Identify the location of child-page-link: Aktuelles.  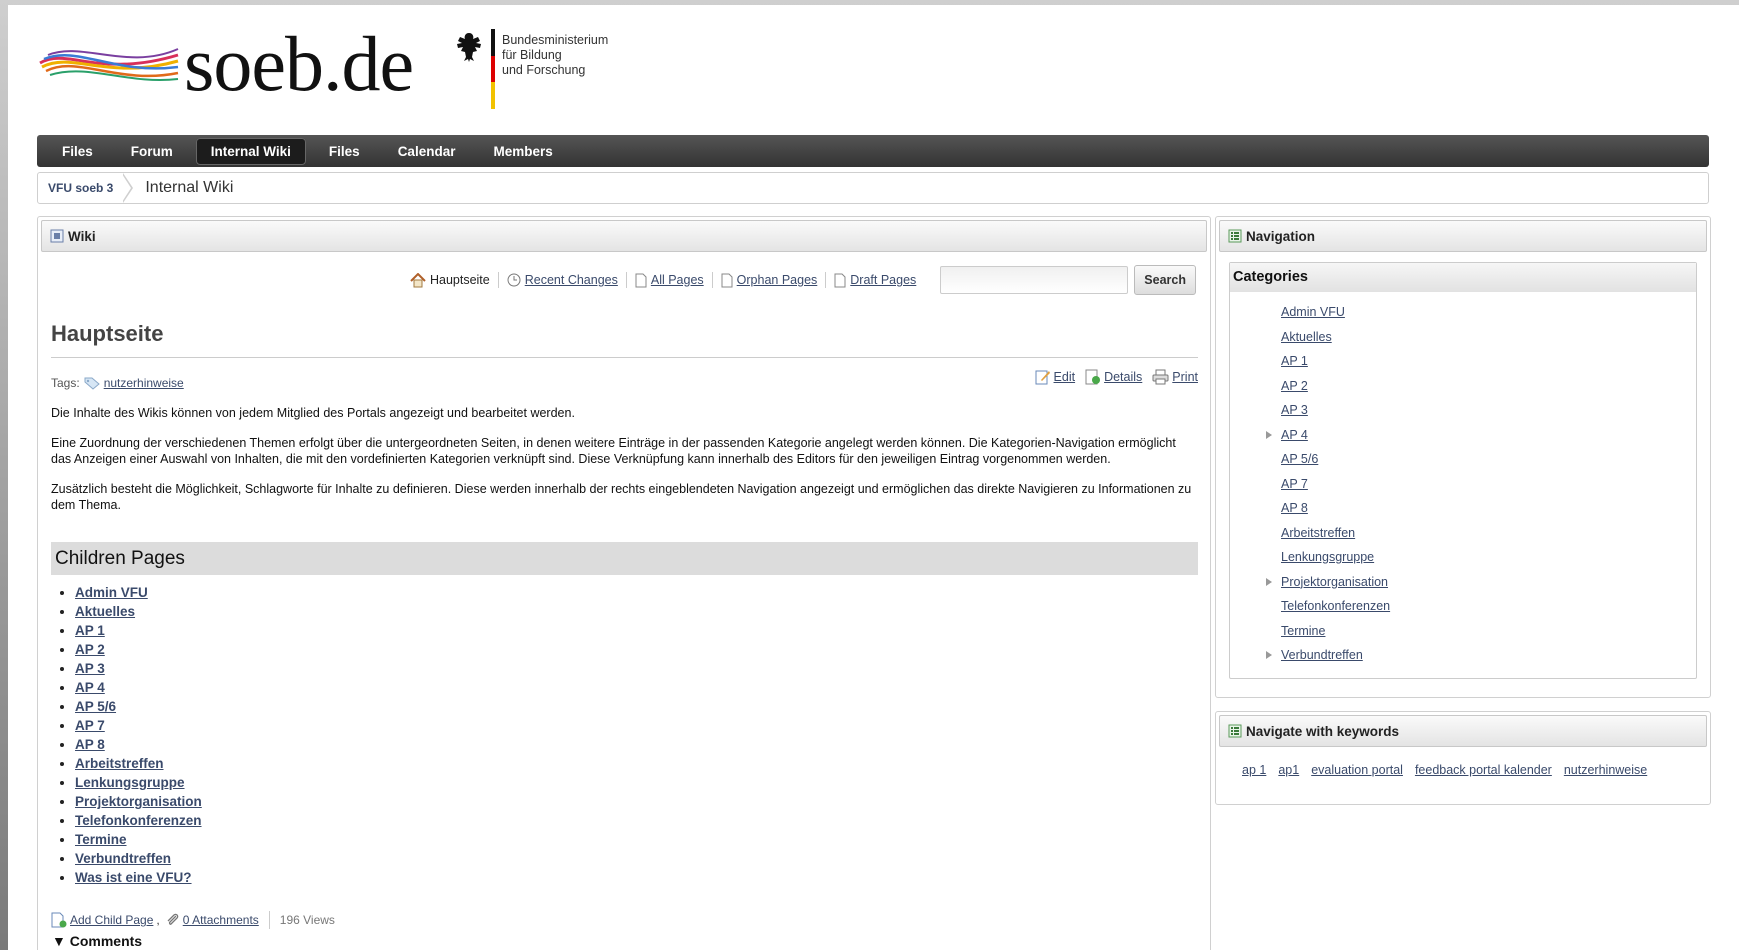
(105, 611).